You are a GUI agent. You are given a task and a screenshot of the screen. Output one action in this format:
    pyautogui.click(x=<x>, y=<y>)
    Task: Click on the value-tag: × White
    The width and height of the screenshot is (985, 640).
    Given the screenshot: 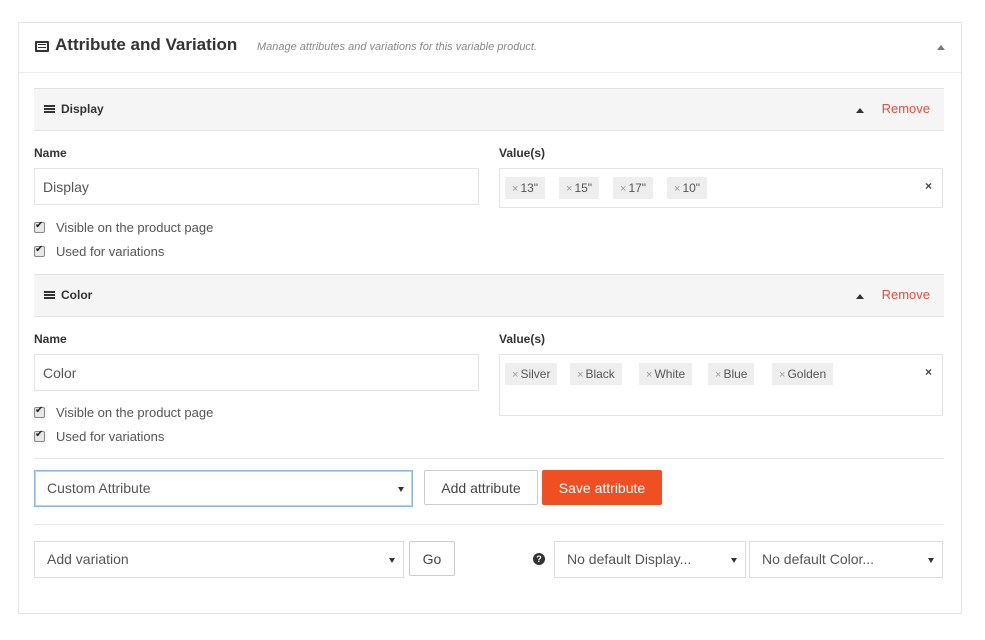 What is the action you would take?
    pyautogui.click(x=666, y=374)
    